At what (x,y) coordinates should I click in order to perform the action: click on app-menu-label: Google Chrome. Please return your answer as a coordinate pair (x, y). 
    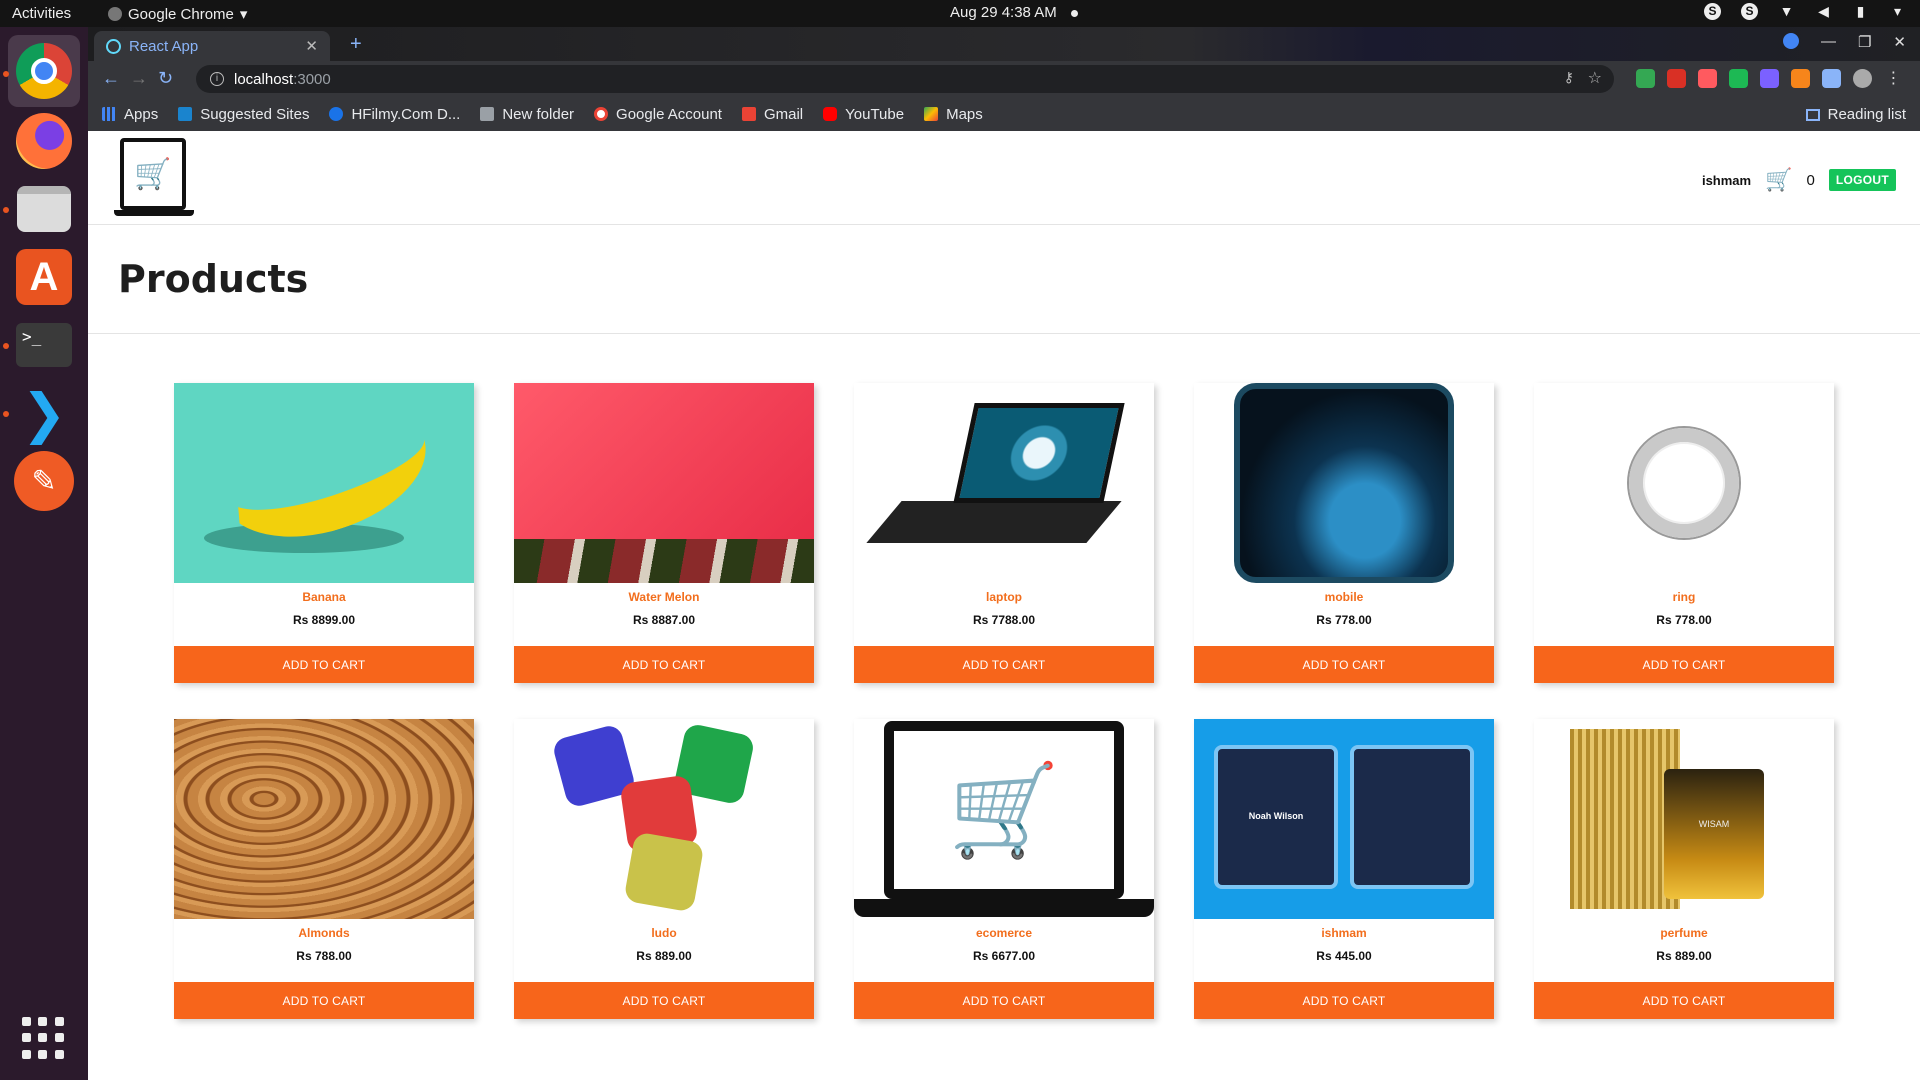
    Looking at the image, I should click on (181, 14).